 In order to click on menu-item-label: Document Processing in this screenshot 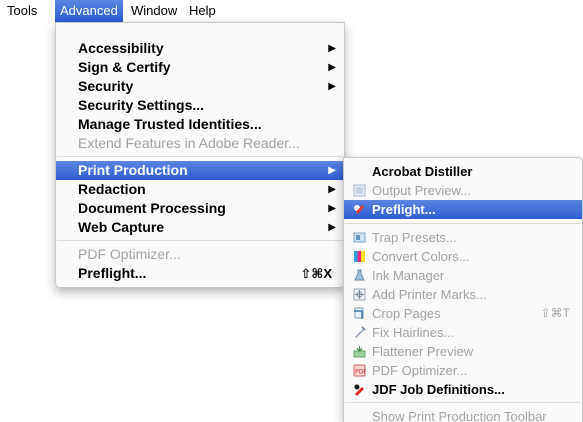, I will do `click(152, 208)`.